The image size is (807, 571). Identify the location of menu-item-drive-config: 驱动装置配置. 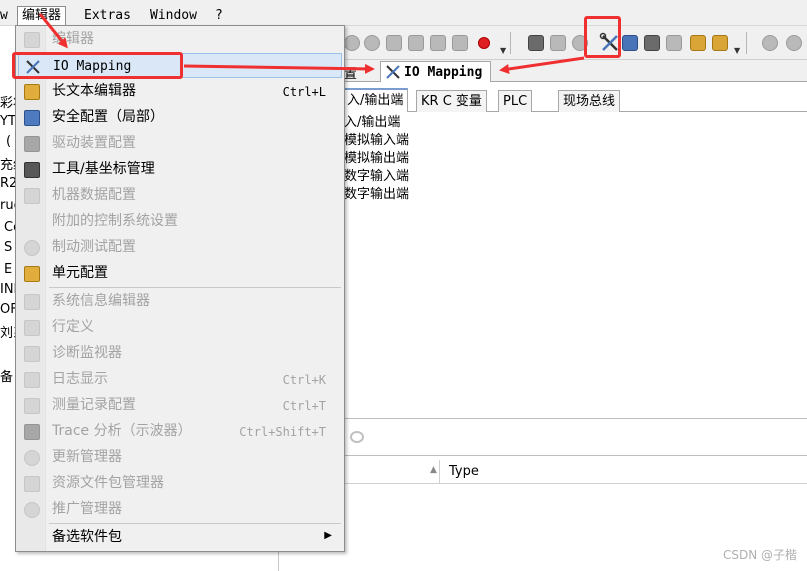
(180, 143).